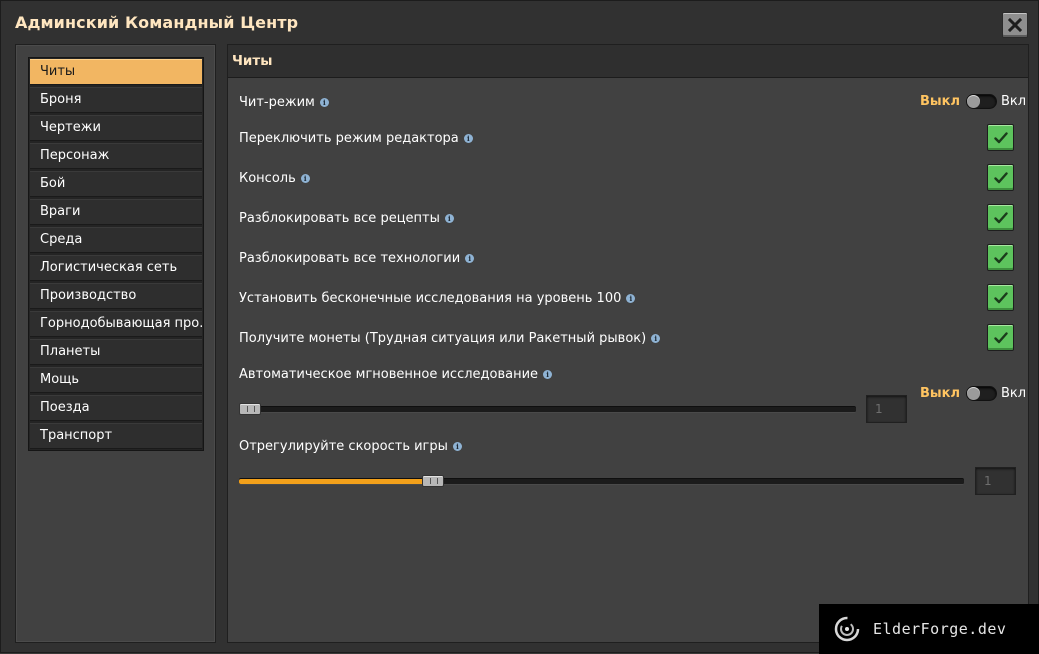 This screenshot has height=654, width=1039. What do you see at coordinates (116, 436) in the screenshot?
I see `sidebar-item: Транспорт` at bounding box center [116, 436].